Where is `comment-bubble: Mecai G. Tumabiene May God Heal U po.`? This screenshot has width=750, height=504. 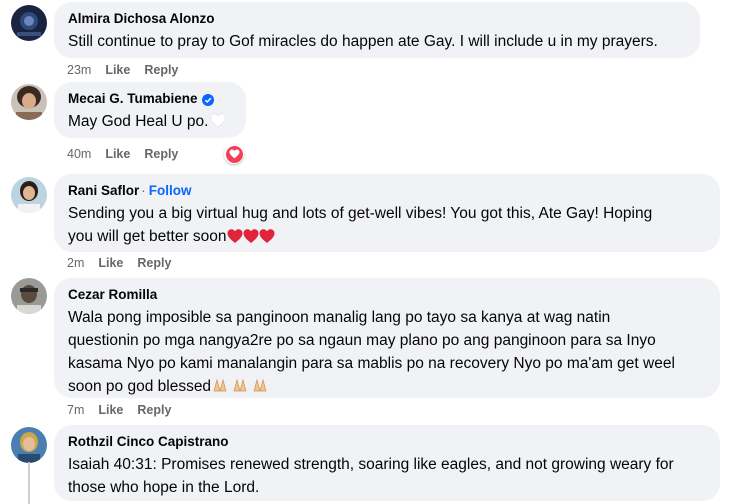 comment-bubble: Mecai G. Tumabiene May God Heal U po. is located at coordinates (150, 110).